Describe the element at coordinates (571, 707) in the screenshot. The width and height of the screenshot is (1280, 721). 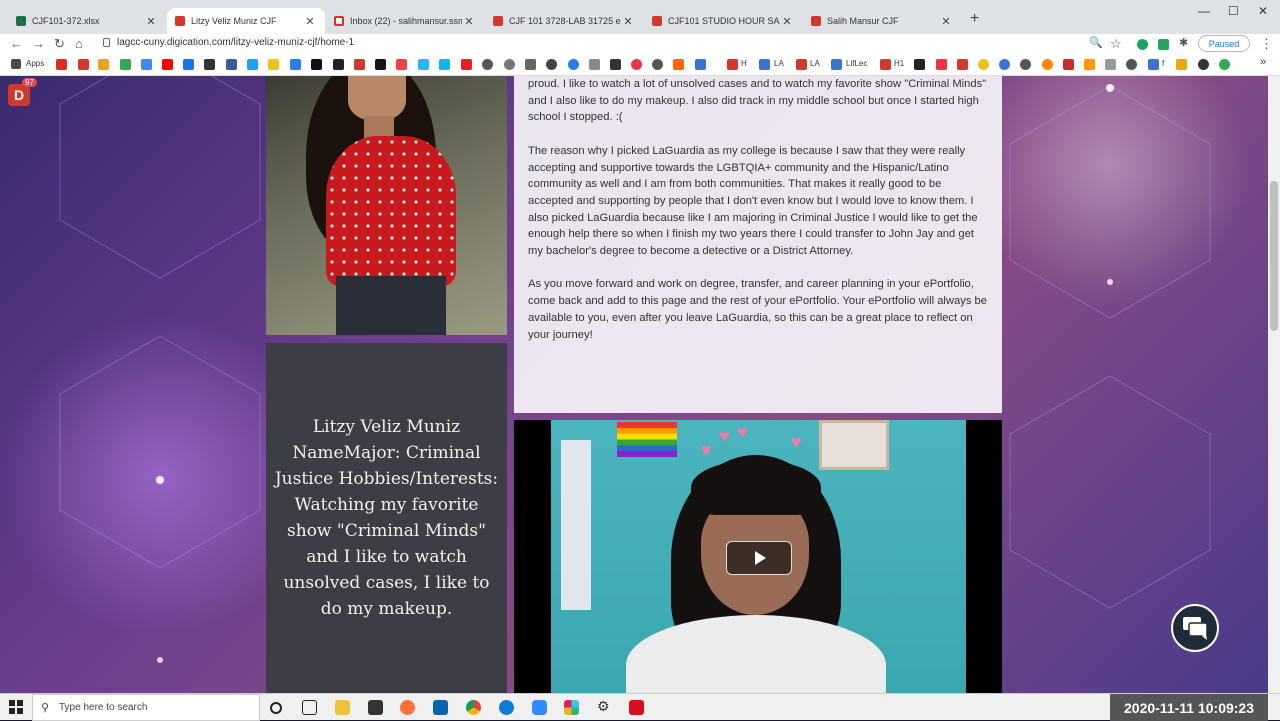
I see `slack-icon` at that location.